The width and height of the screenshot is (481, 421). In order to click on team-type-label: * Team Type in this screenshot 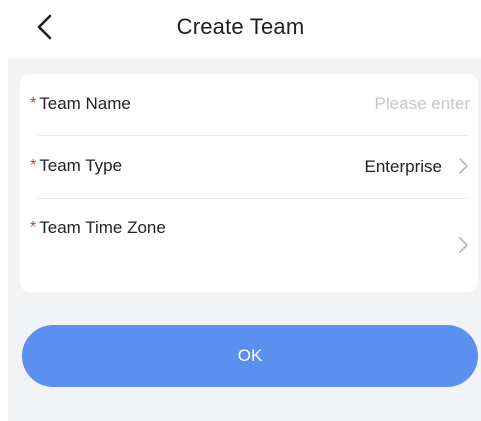, I will do `click(76, 166)`.